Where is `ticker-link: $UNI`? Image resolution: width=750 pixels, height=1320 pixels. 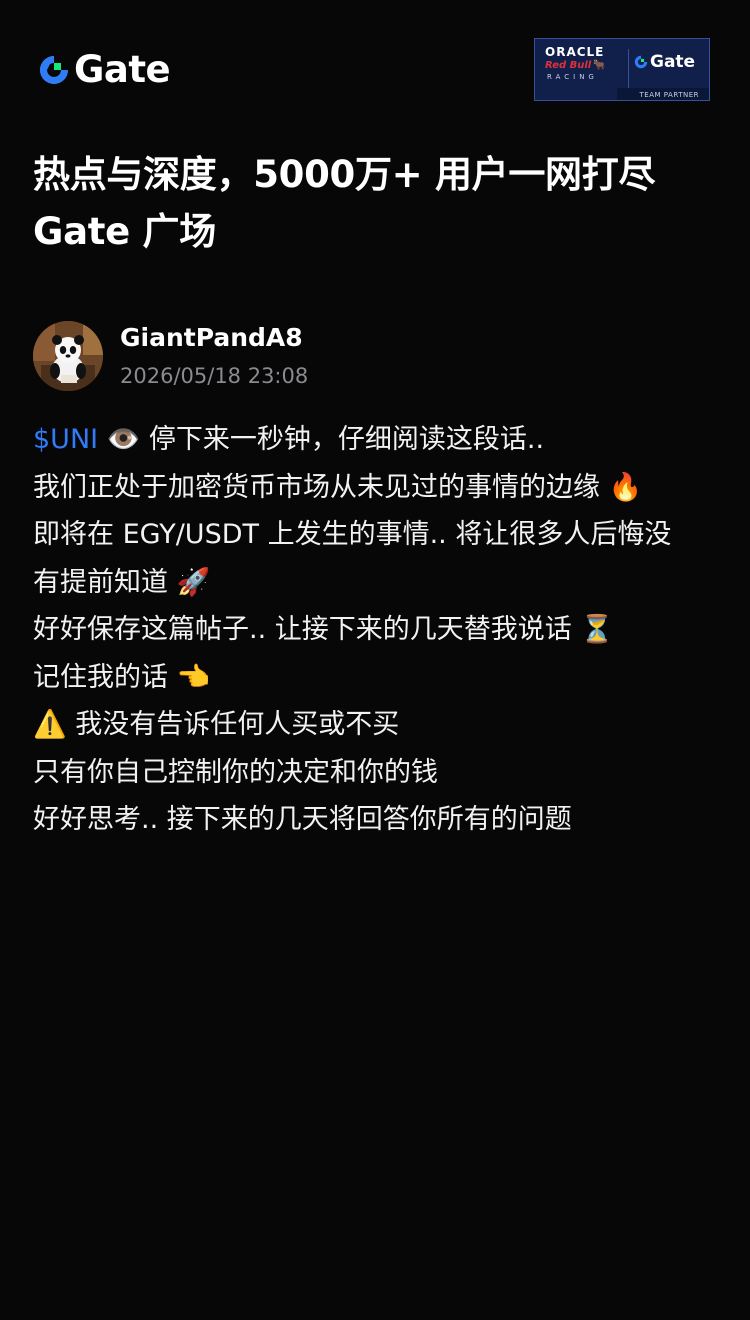 ticker-link: $UNI is located at coordinates (65, 439).